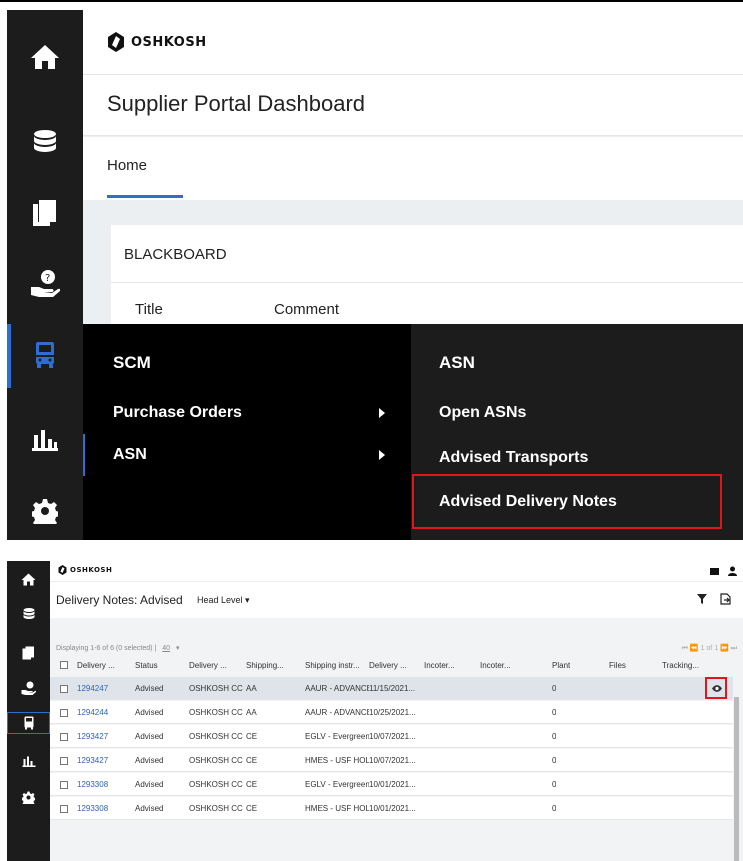 The width and height of the screenshot is (743, 861). I want to click on page-size-select: 40, so click(166, 648).